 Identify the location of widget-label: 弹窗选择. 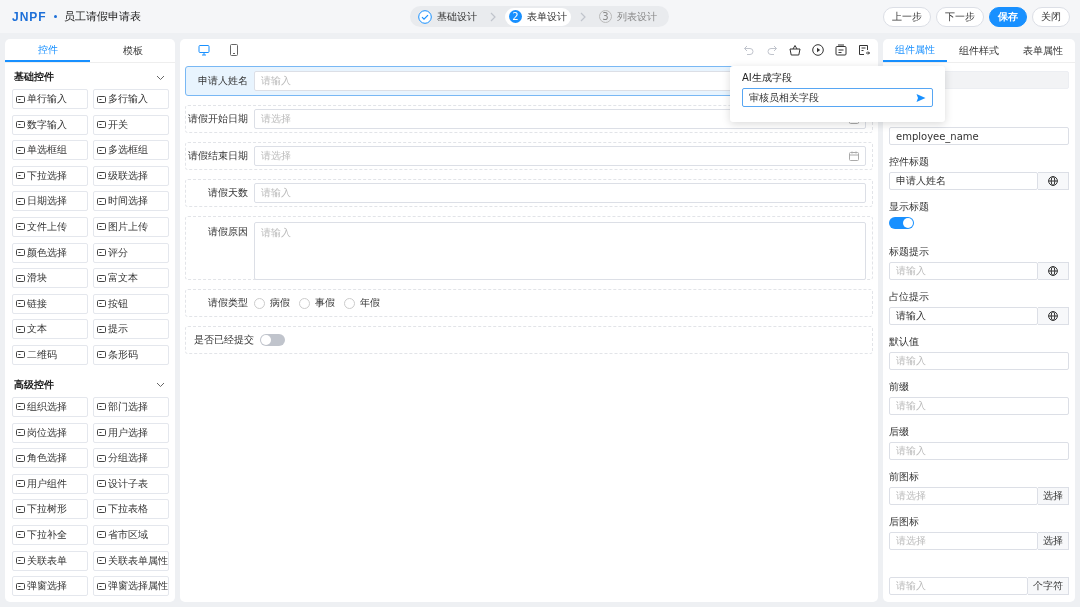
(47, 586).